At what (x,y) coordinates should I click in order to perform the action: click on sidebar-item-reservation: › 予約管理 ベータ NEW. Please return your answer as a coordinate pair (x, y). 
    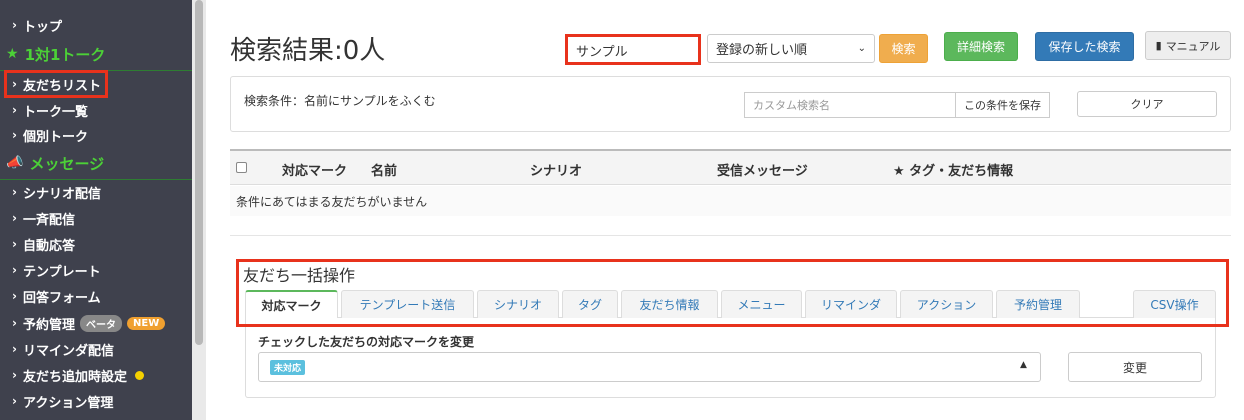
    Looking at the image, I should click on (96, 323).